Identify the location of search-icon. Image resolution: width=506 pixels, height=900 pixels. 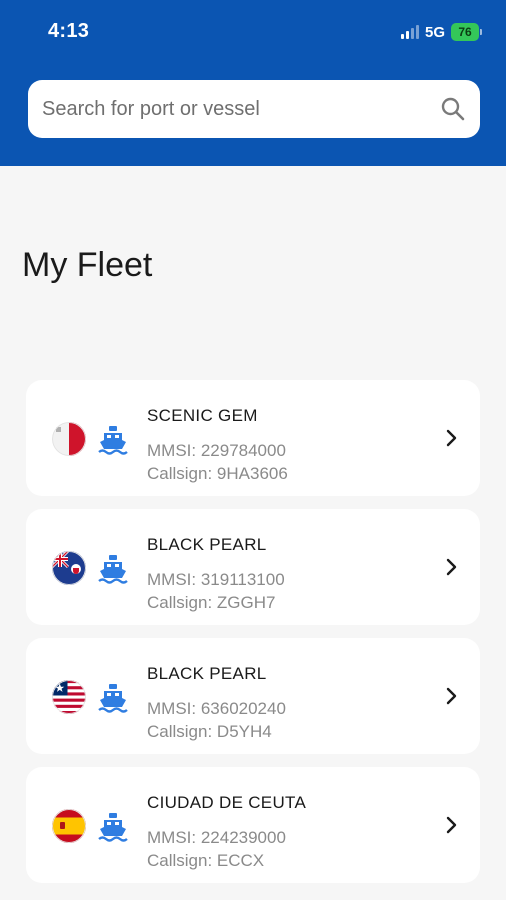
(453, 109).